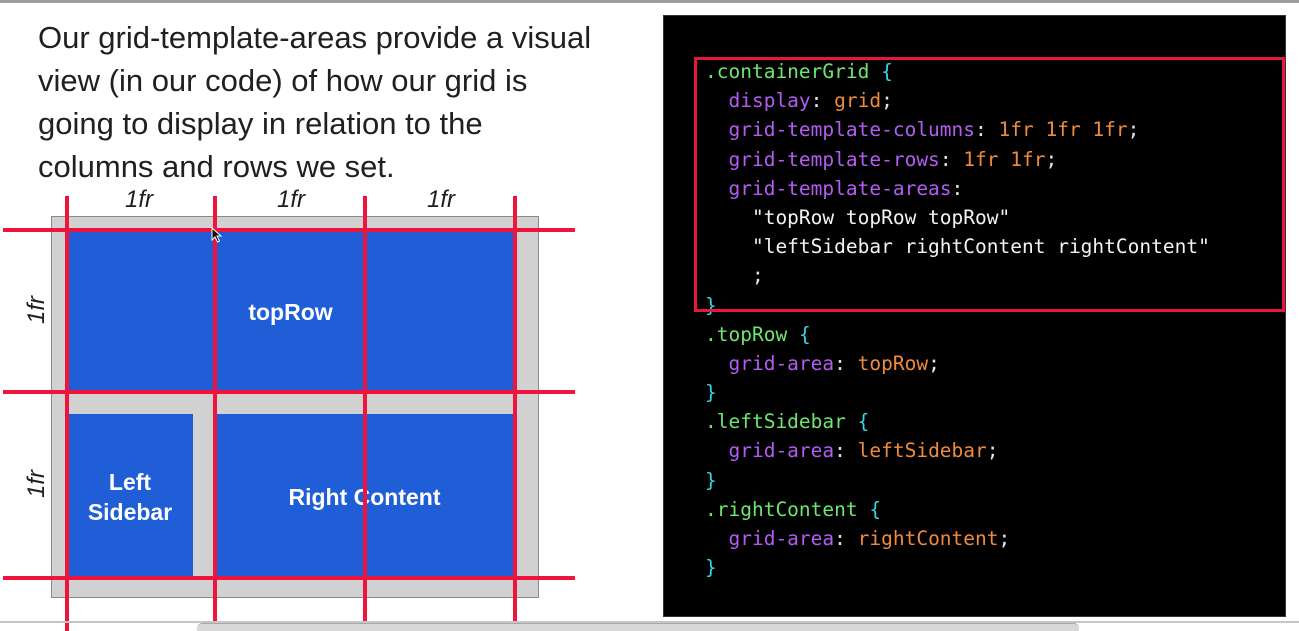 Image resolution: width=1299 pixels, height=631 pixels. What do you see at coordinates (638, 627) in the screenshot?
I see `taskbar-dock` at bounding box center [638, 627].